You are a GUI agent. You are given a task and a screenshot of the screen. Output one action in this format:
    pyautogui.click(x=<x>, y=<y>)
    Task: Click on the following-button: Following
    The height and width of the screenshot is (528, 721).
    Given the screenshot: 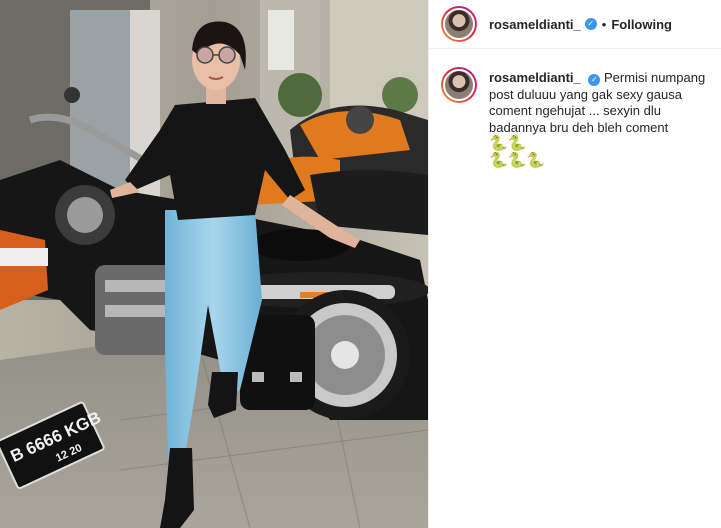 What is the action you would take?
    pyautogui.click(x=641, y=24)
    